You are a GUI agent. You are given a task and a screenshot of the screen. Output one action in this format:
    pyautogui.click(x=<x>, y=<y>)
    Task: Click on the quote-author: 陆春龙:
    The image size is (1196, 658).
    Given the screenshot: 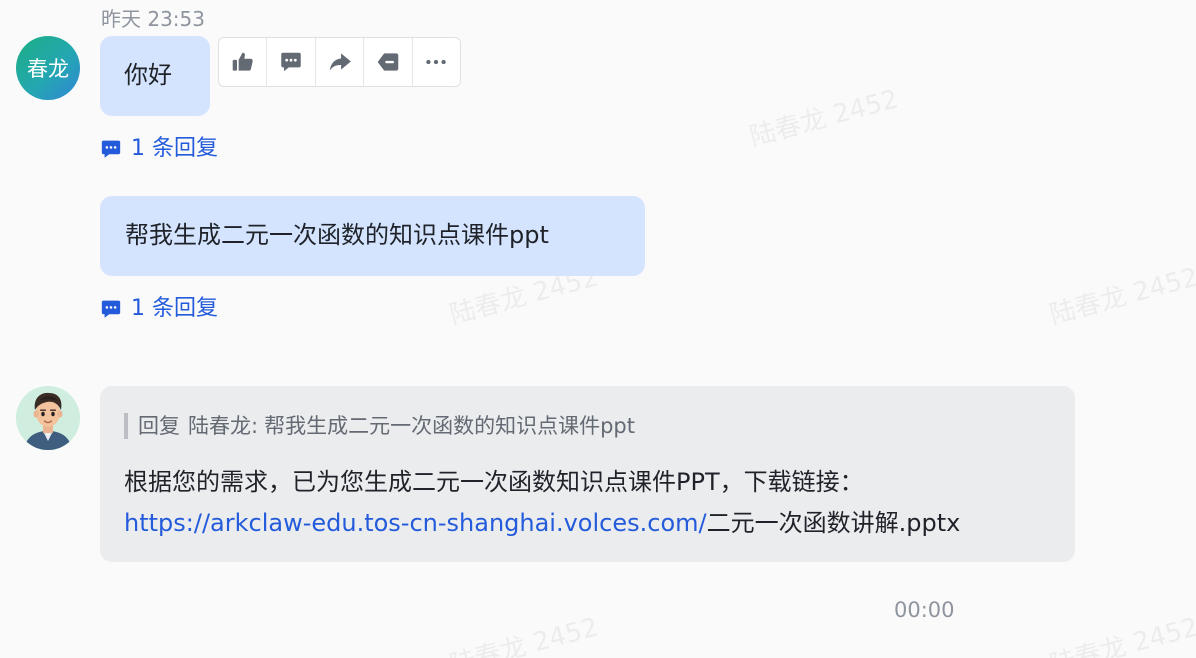 What is the action you would take?
    pyautogui.click(x=223, y=426)
    